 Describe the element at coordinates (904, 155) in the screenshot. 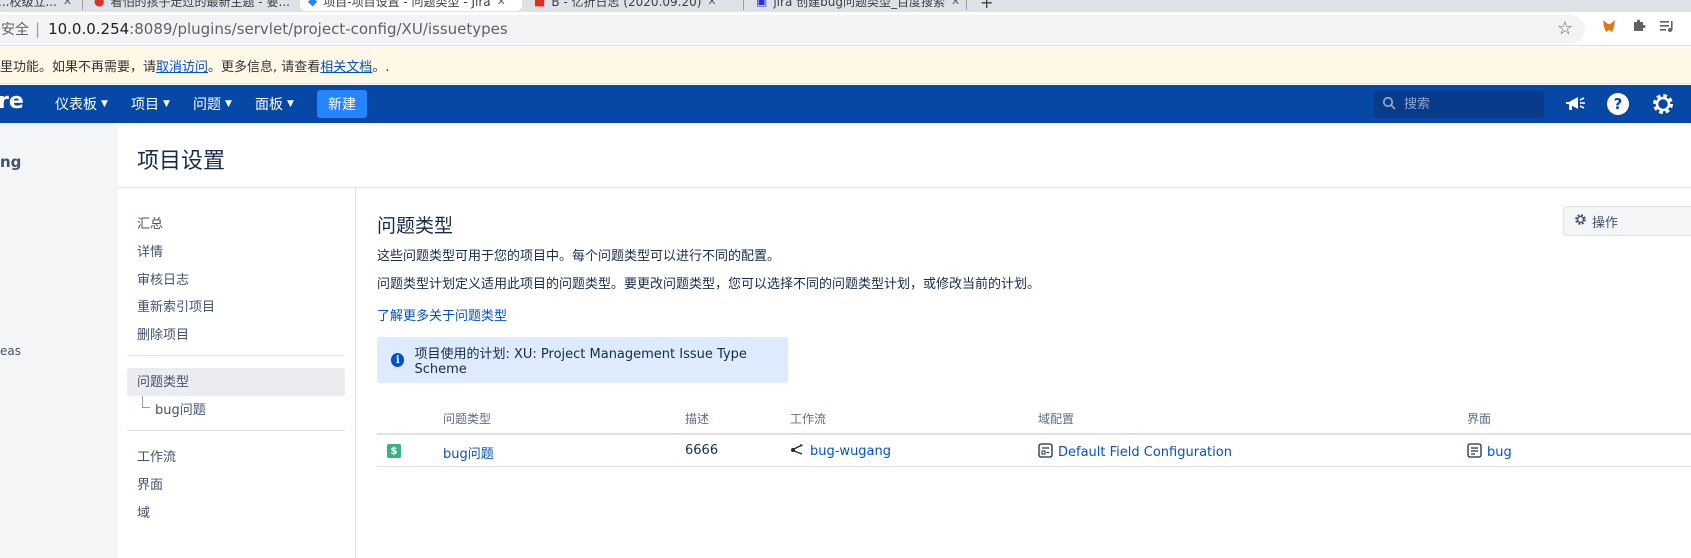

I see `page-header: 项目设置` at that location.